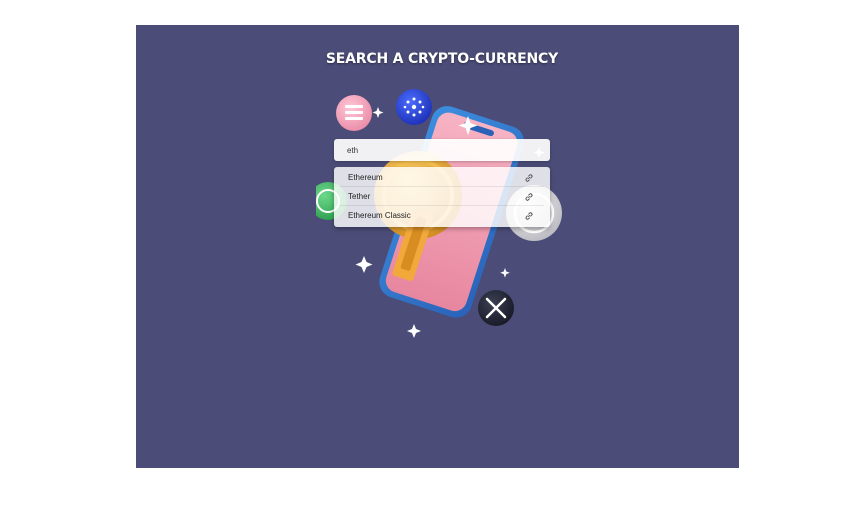 The width and height of the screenshot is (854, 529). Describe the element at coordinates (442, 215) in the screenshot. I see `result-item-ethereum-classic: Ethereum Classic` at that location.